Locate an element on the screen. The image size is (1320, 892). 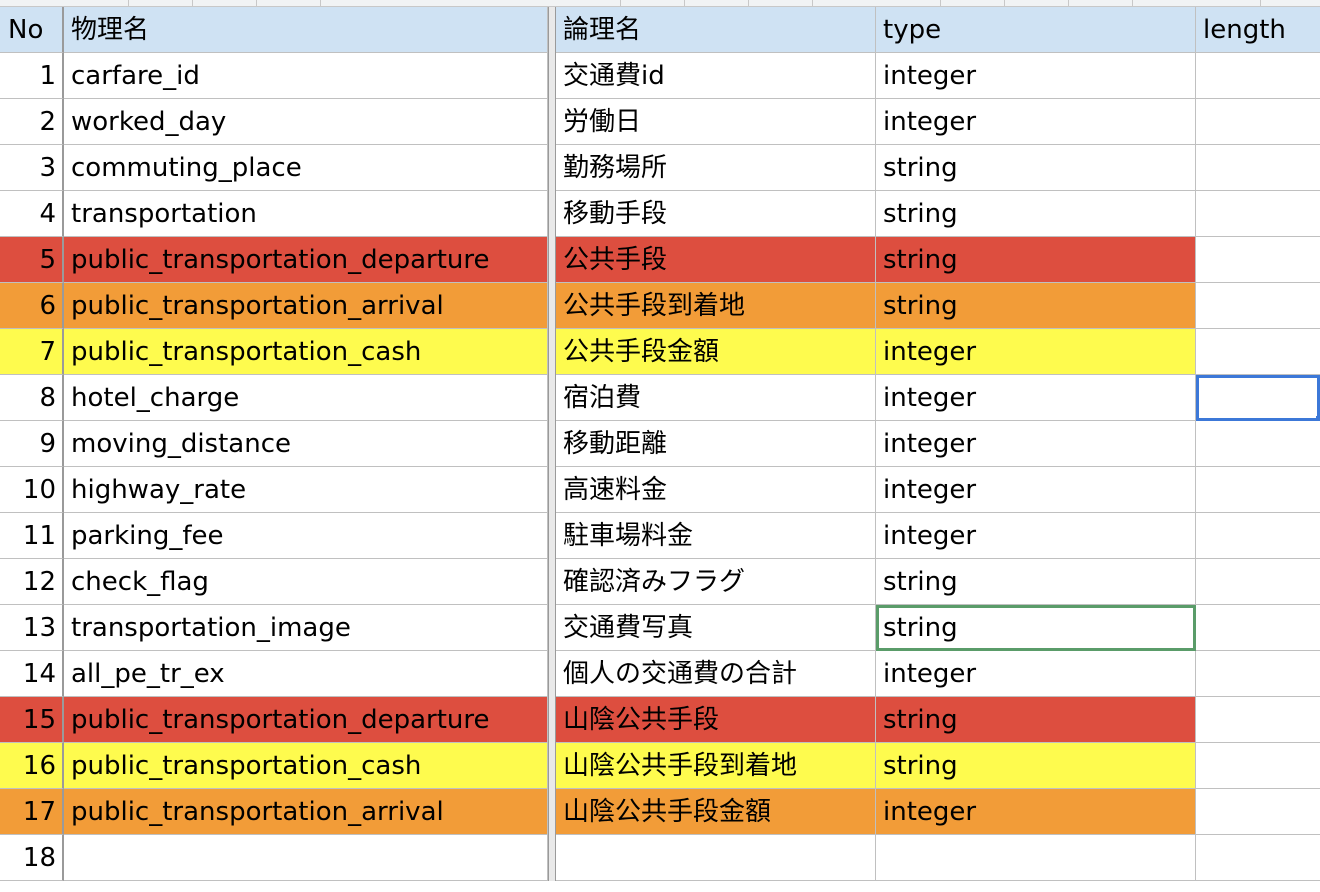
logical-name-cell: 交通費id is located at coordinates (716, 76).